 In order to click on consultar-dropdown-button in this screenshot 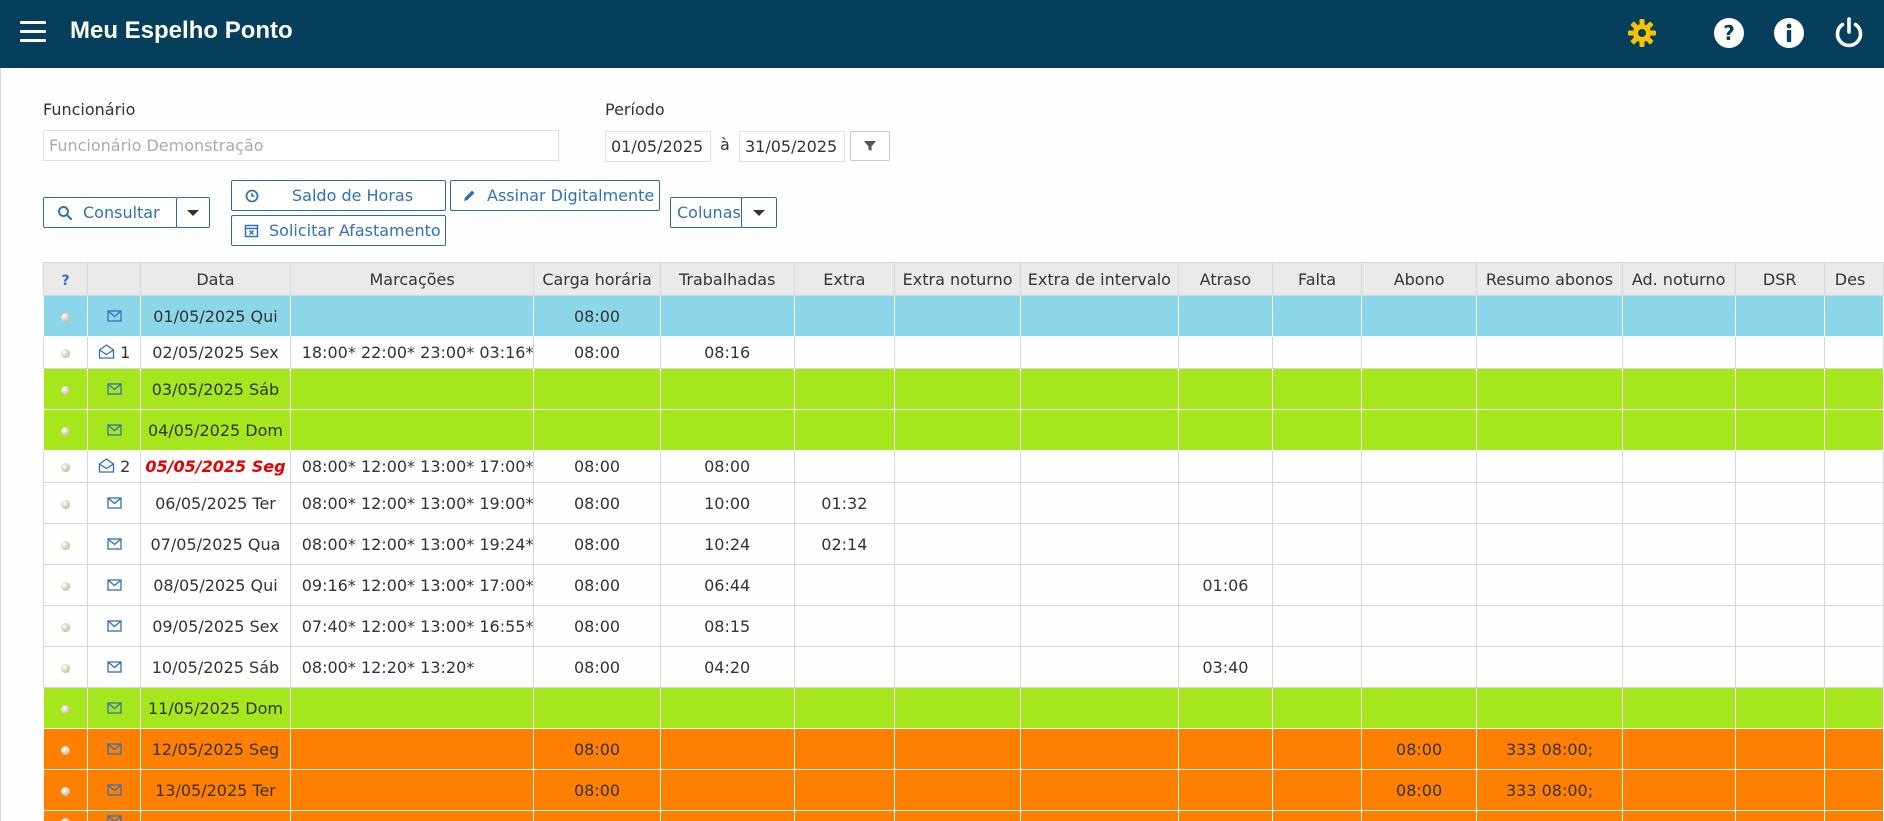, I will do `click(193, 212)`.